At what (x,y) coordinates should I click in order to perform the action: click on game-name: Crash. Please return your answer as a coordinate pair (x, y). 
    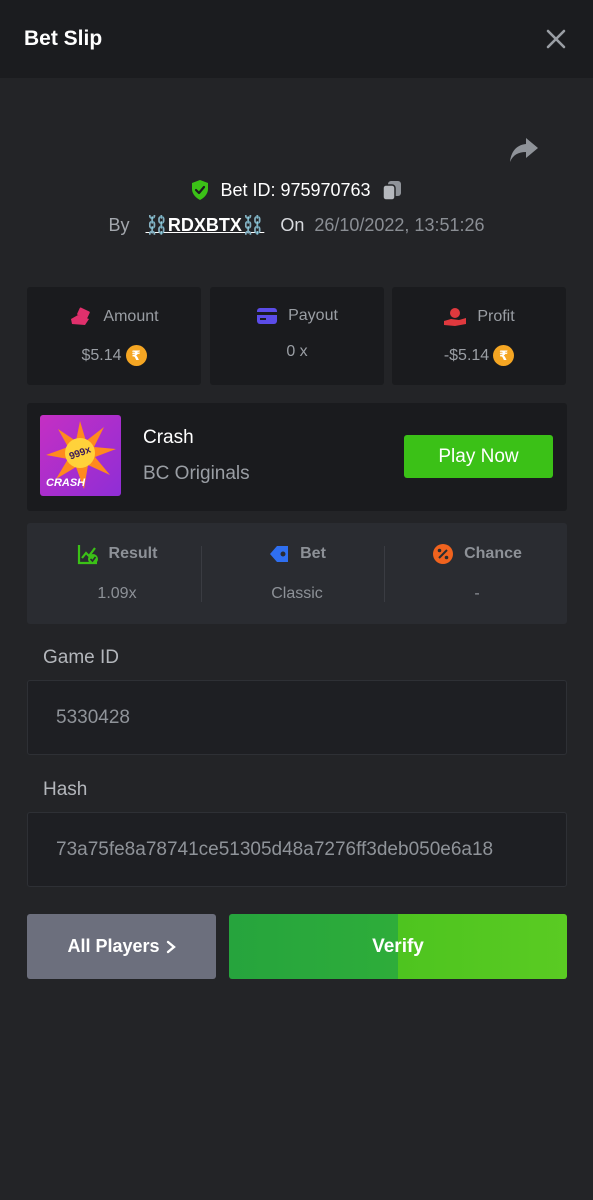
    Looking at the image, I should click on (168, 437).